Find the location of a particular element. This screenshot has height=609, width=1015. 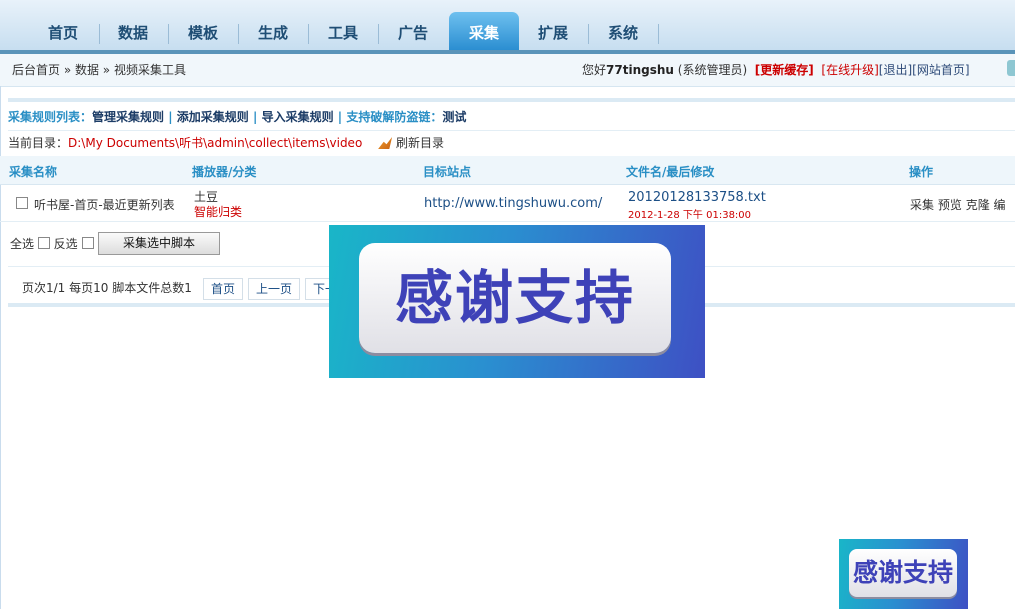

invert-label: 反选 is located at coordinates (65, 244).